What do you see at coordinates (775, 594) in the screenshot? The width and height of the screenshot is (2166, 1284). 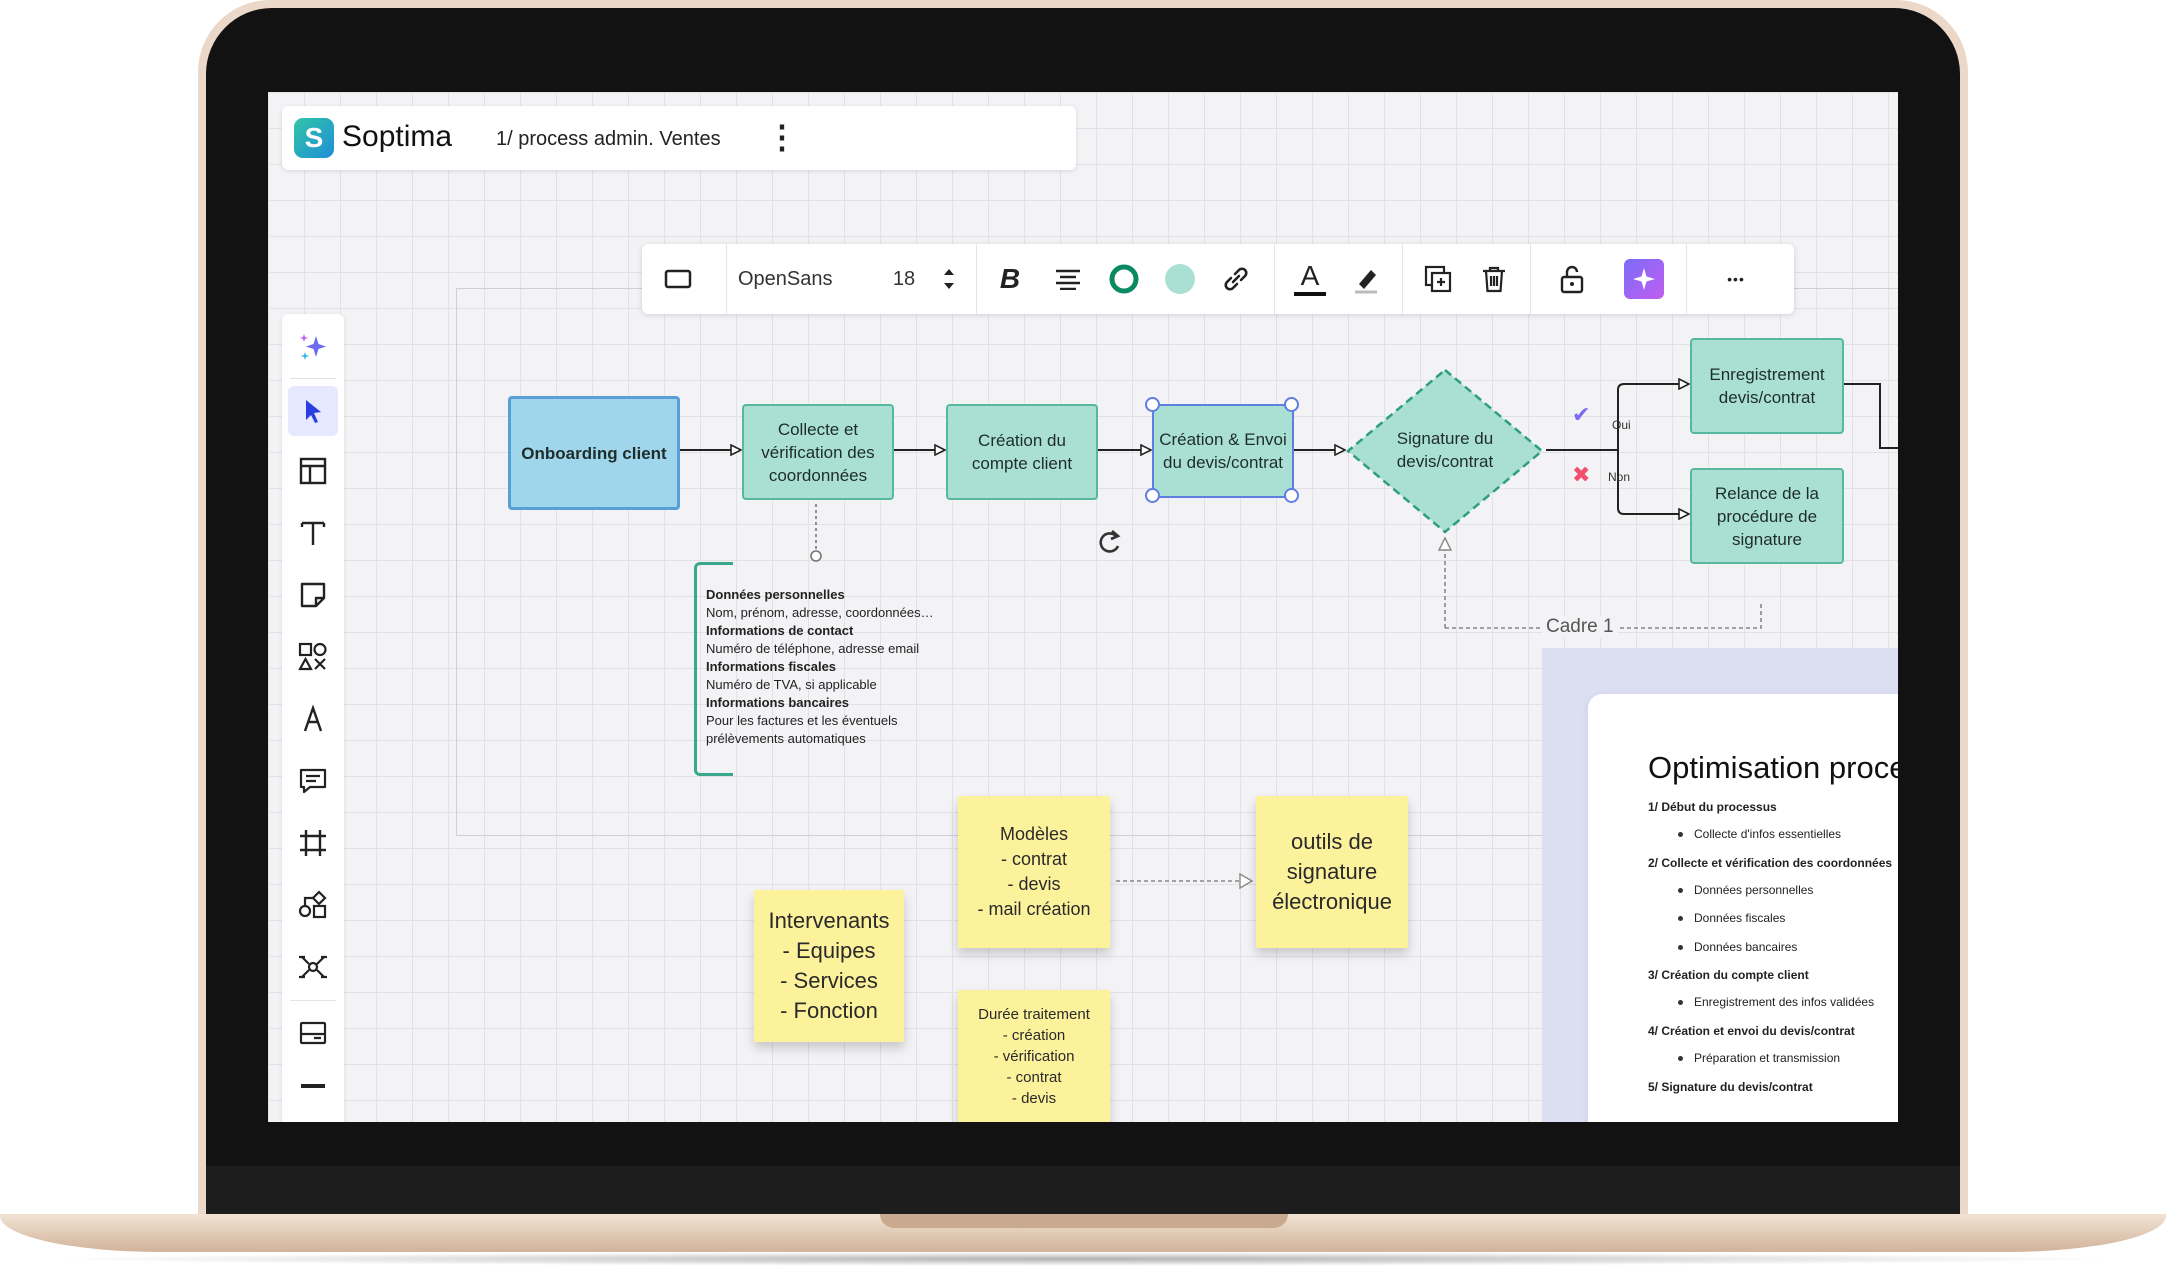 I see `note-line: Données personnelles` at bounding box center [775, 594].